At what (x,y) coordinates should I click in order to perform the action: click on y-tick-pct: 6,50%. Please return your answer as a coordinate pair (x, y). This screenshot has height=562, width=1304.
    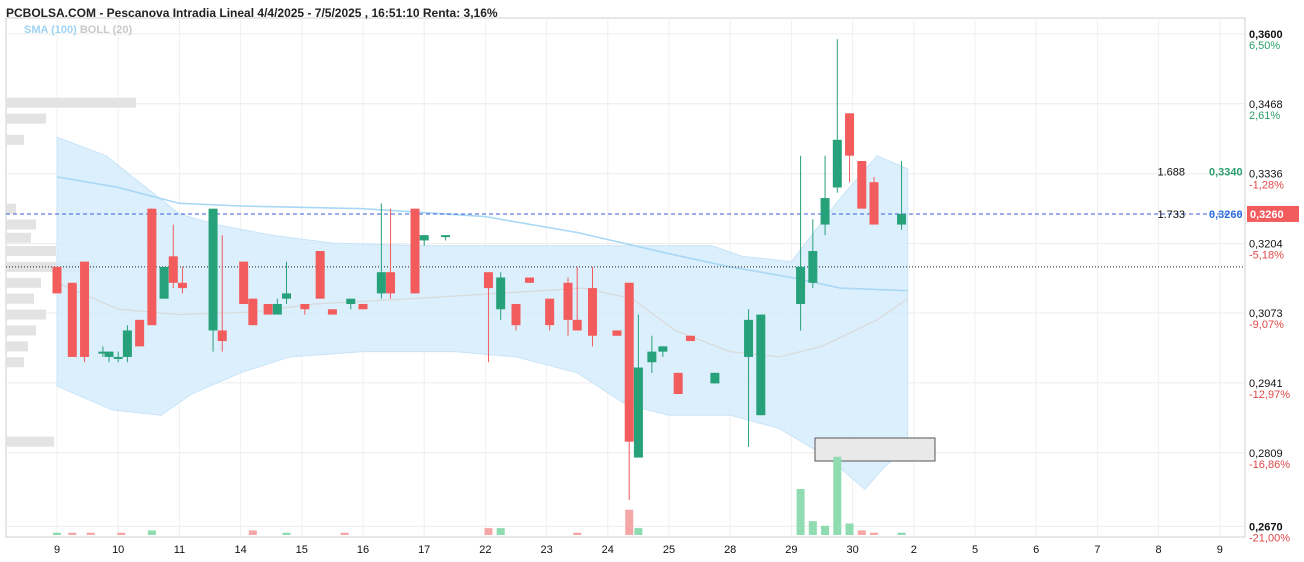
    Looking at the image, I should click on (1264, 46).